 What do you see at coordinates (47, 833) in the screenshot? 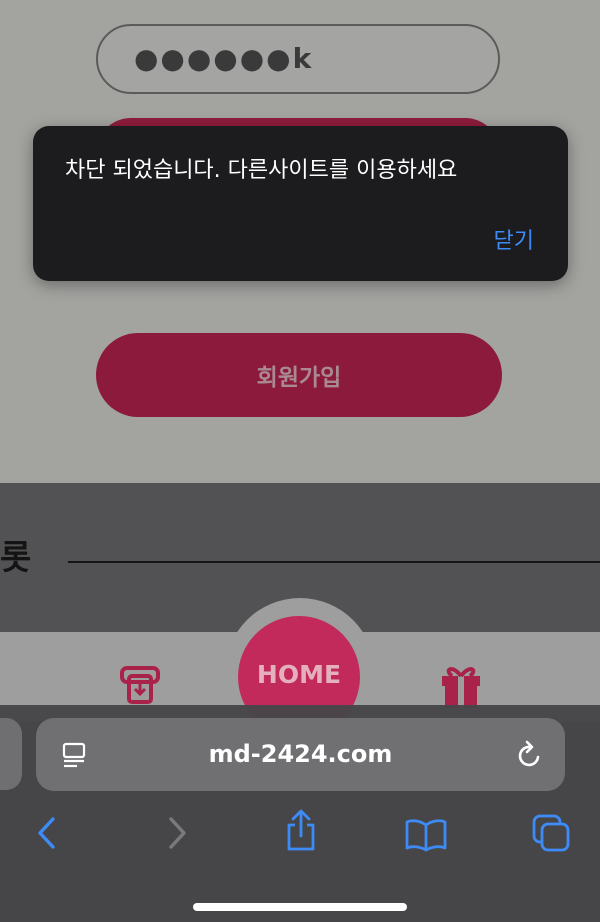
I see `back-icon` at bounding box center [47, 833].